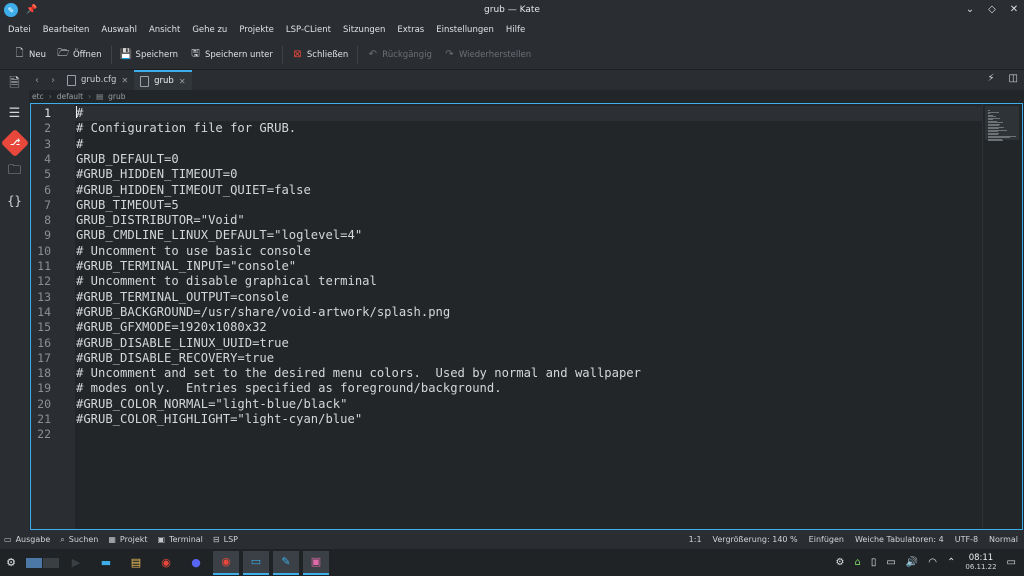  What do you see at coordinates (528, 297) in the screenshot?
I see `code-line: #GRUB_TERMINAL_OUTPUT=console` at bounding box center [528, 297].